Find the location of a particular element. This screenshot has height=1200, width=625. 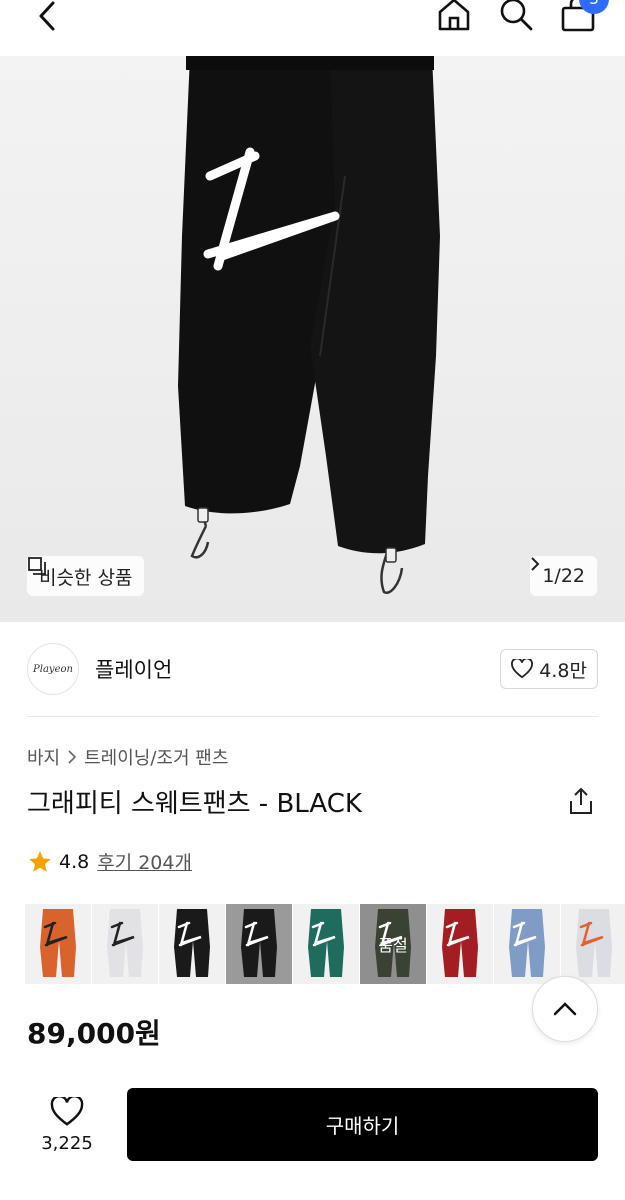

star-icon is located at coordinates (40, 861).